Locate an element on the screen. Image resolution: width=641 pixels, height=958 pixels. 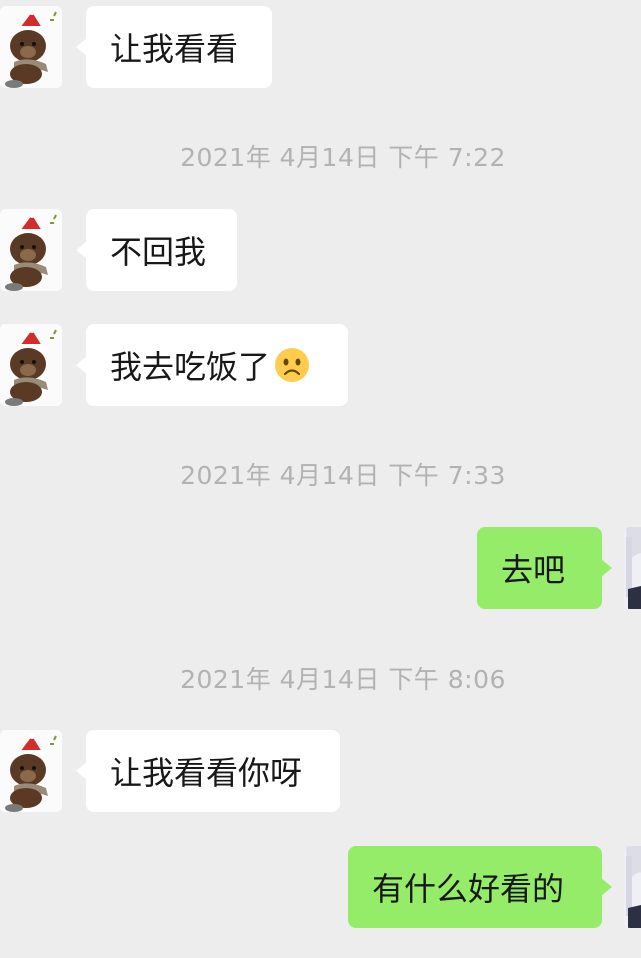
incoming-message-bubble: 让我看看你呀 is located at coordinates (208, 771).